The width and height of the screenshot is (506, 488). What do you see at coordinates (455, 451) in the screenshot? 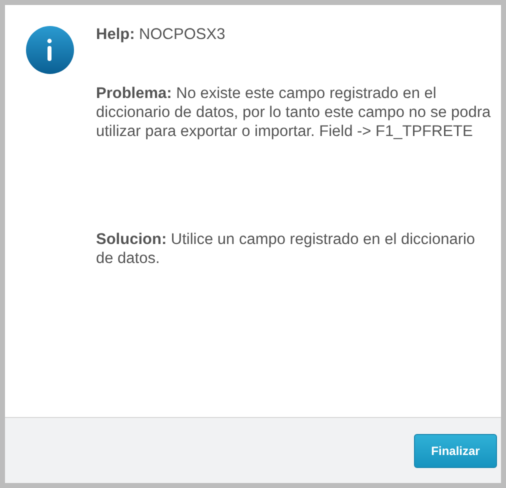
I see `finish-button: Finalizar` at bounding box center [455, 451].